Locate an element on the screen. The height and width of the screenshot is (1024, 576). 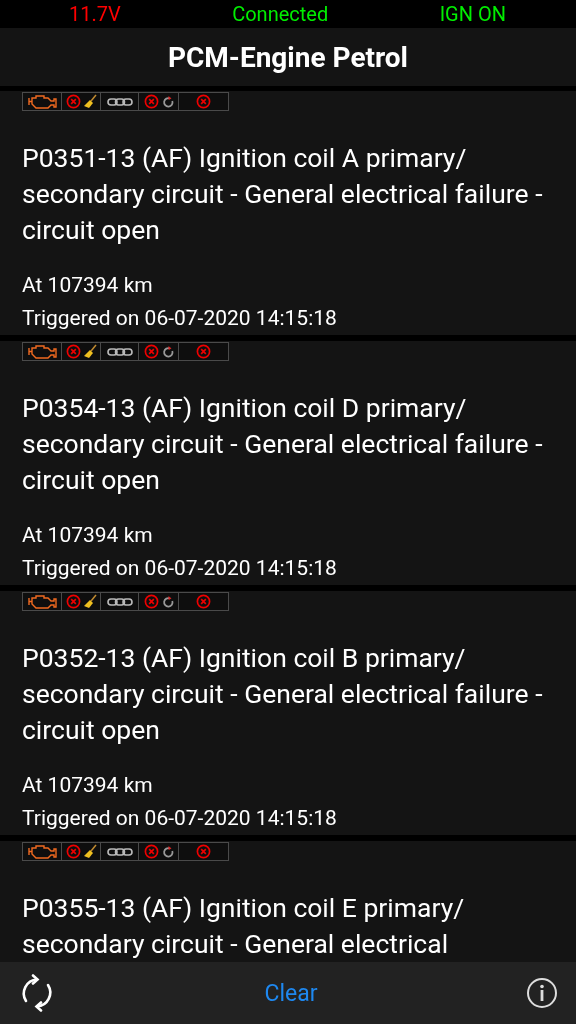
fault-title: P0351-13 (AF) Ignition coil A primary/ secondary circuit - General electrical failure - circuit open is located at coordinates (283, 194).